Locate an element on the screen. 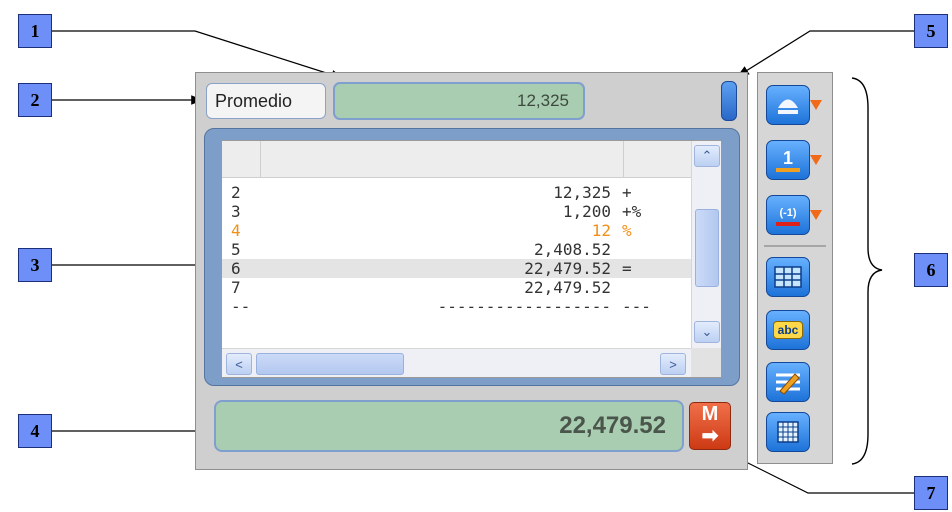  row-operator: % is located at coordinates (627, 230).